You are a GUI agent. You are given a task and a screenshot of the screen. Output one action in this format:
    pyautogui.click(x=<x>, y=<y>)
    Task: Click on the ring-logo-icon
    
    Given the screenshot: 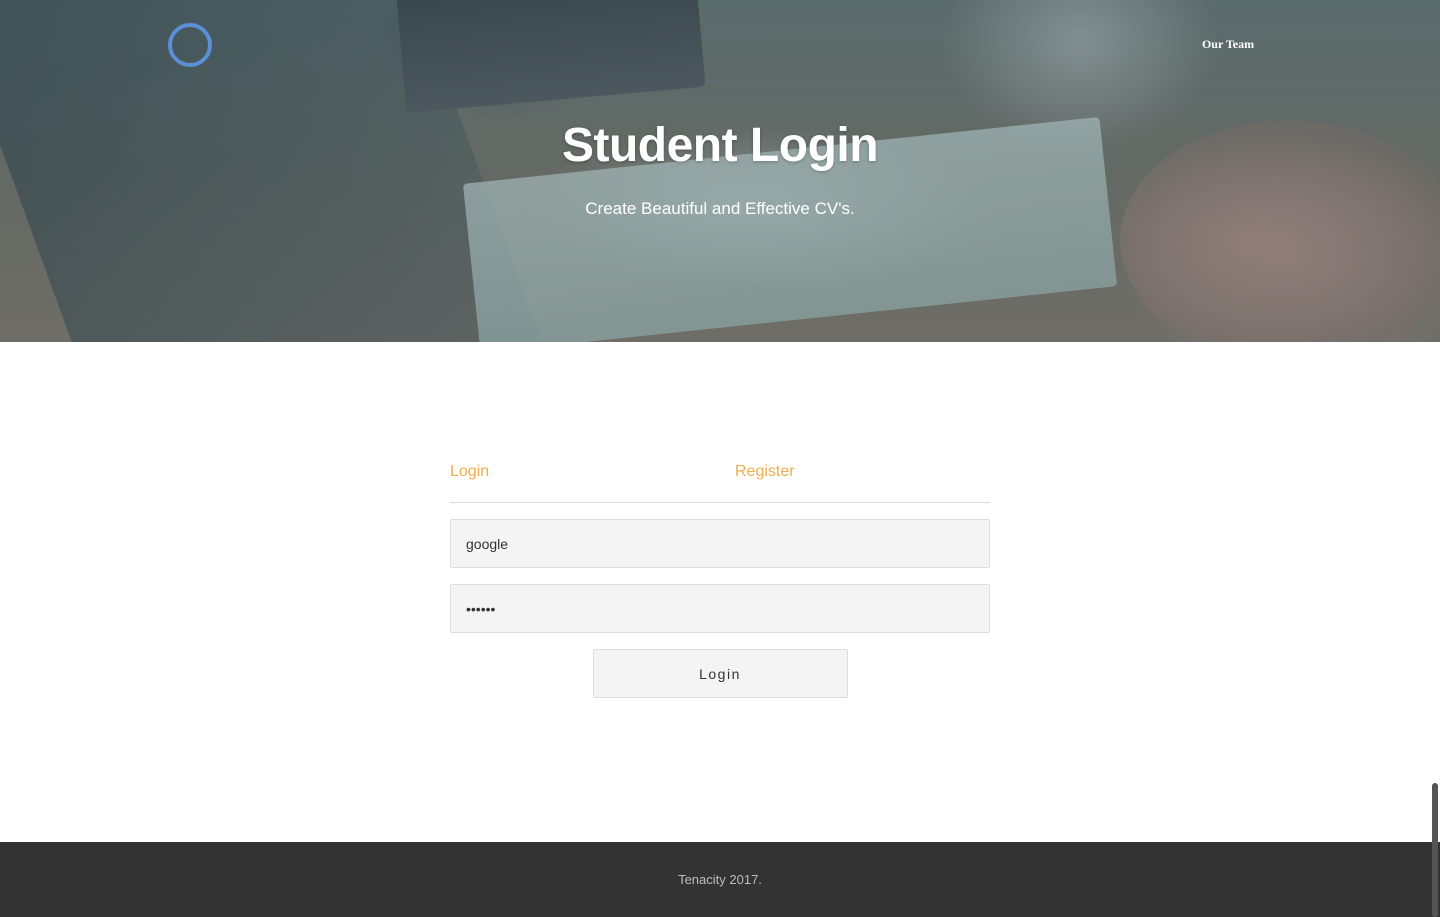 What is the action you would take?
    pyautogui.click(x=190, y=45)
    